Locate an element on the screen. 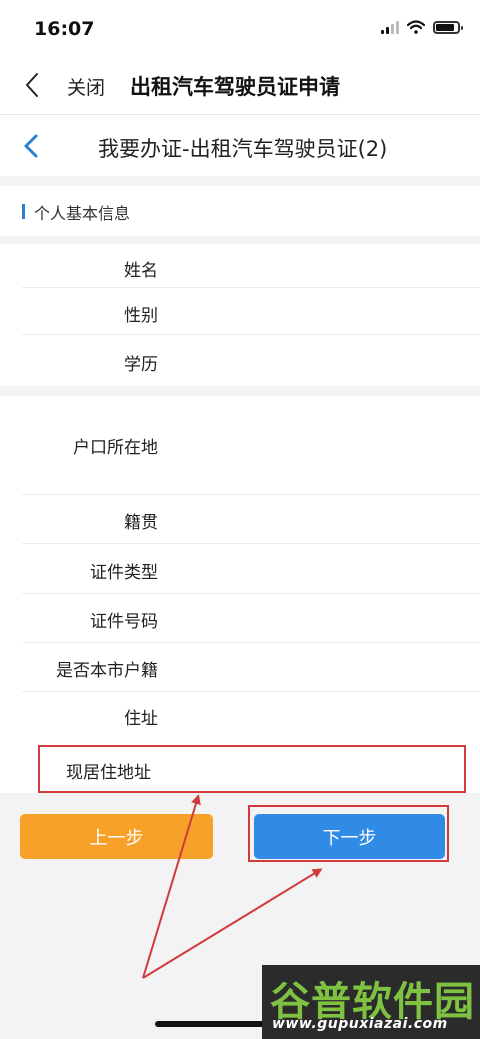 The image size is (480, 1039). watermark-url: www.gupuxiazai.com is located at coordinates (360, 1024).